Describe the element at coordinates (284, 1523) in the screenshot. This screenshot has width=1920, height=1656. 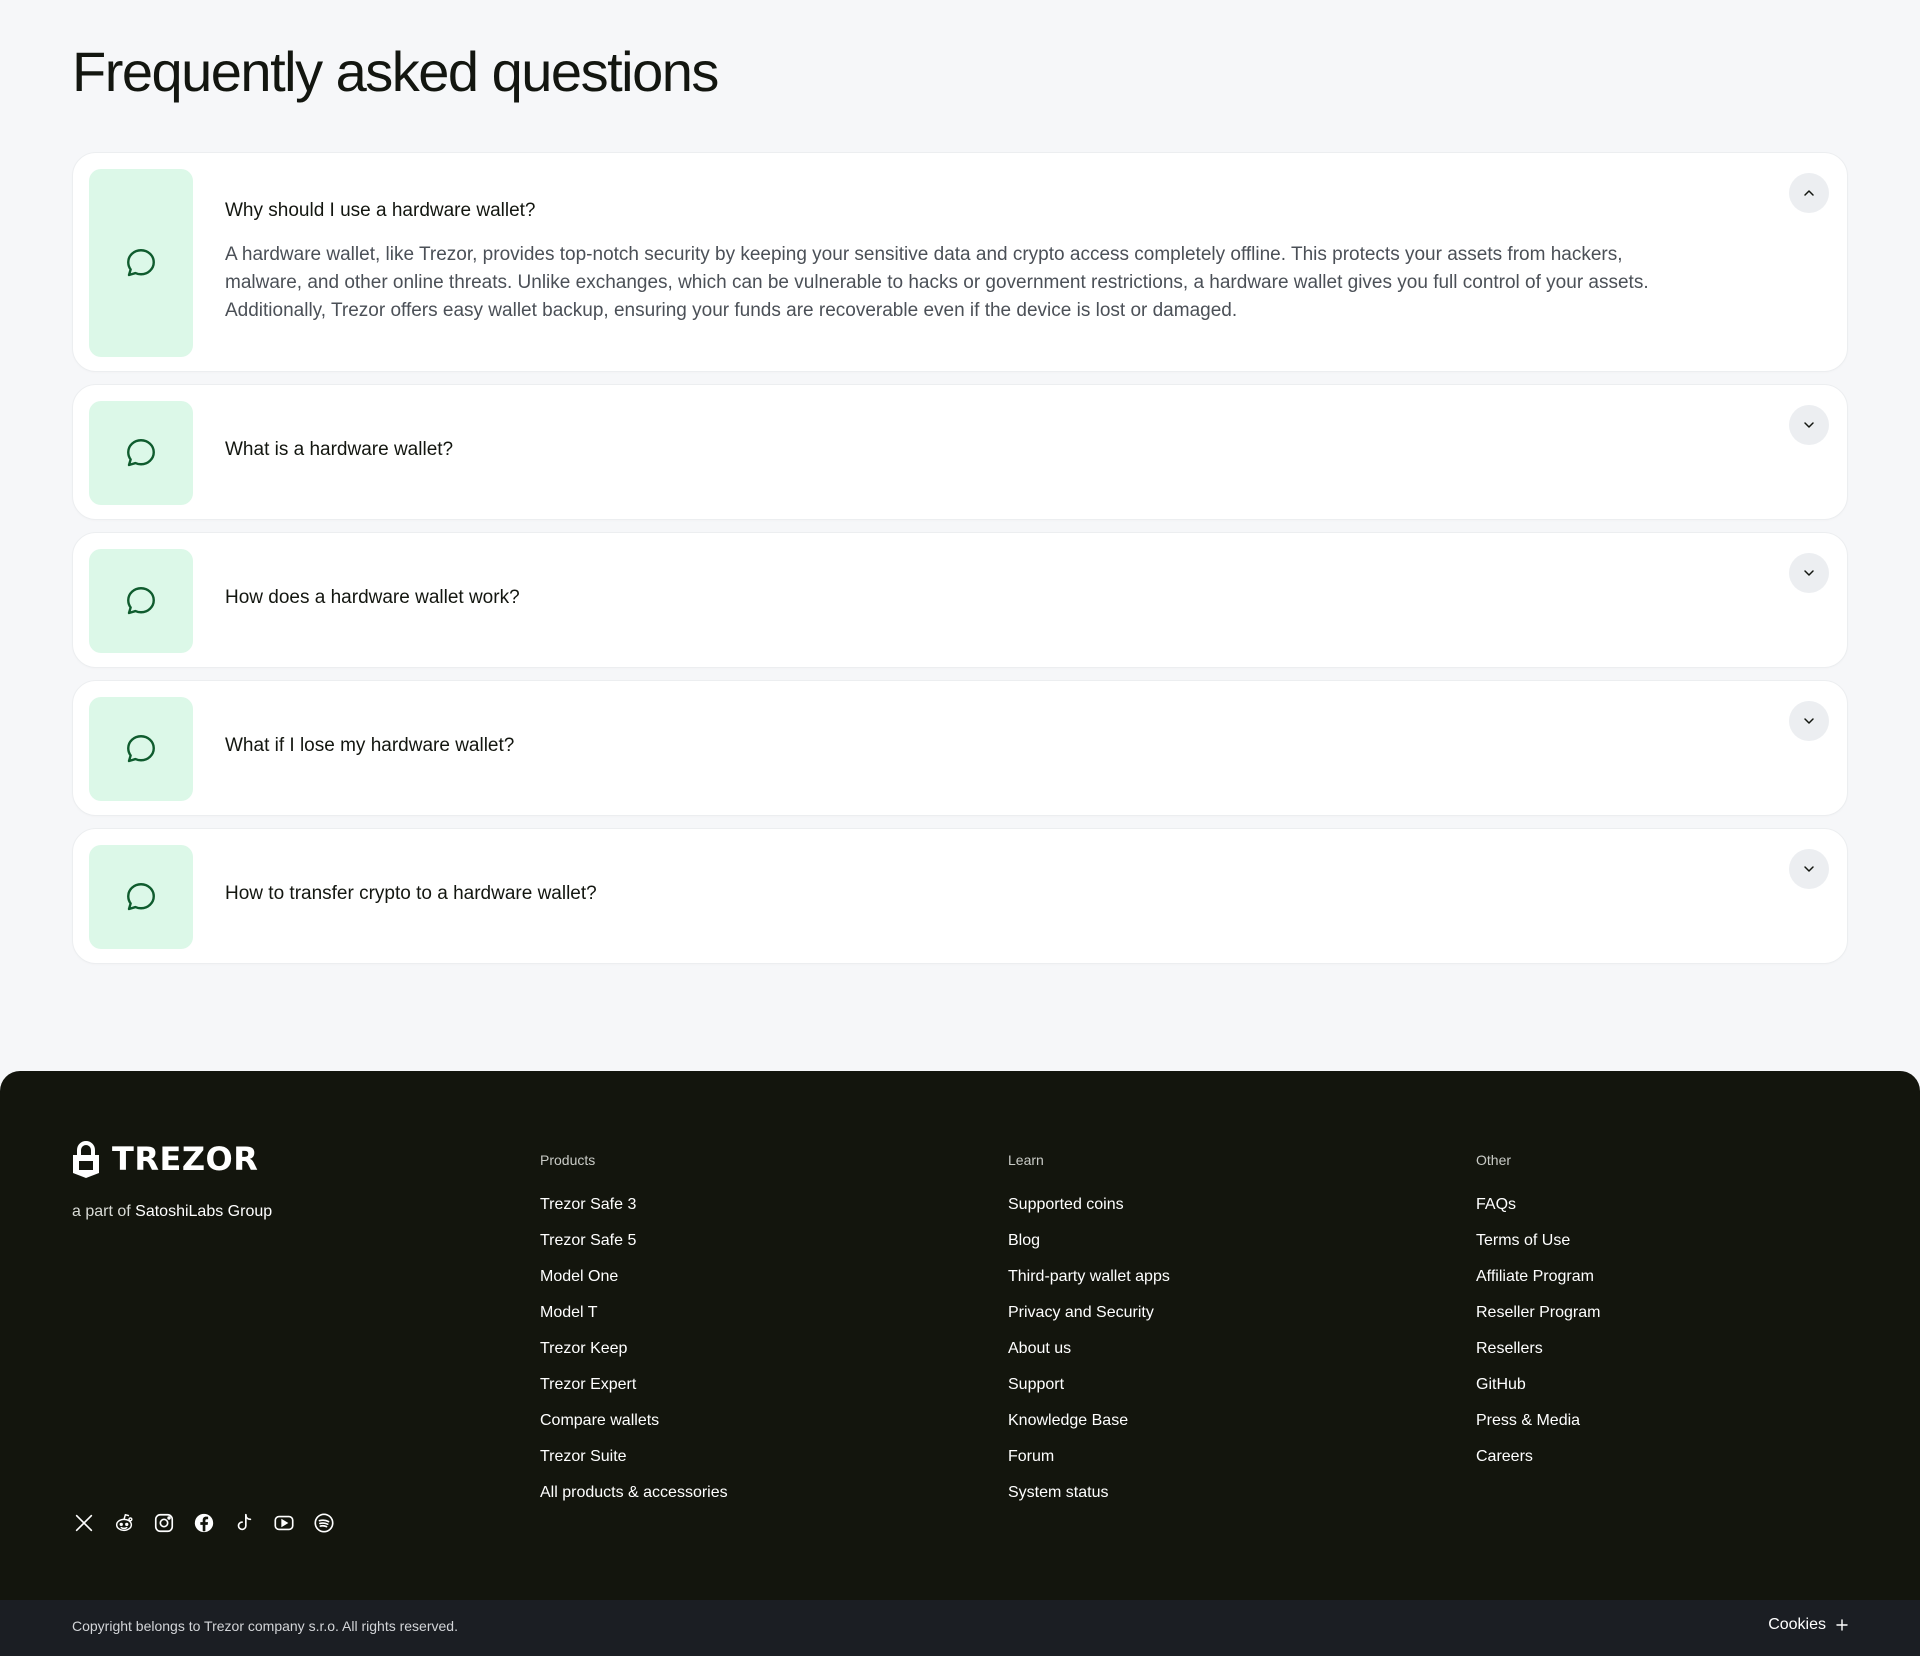
I see `youtube-icon` at that location.